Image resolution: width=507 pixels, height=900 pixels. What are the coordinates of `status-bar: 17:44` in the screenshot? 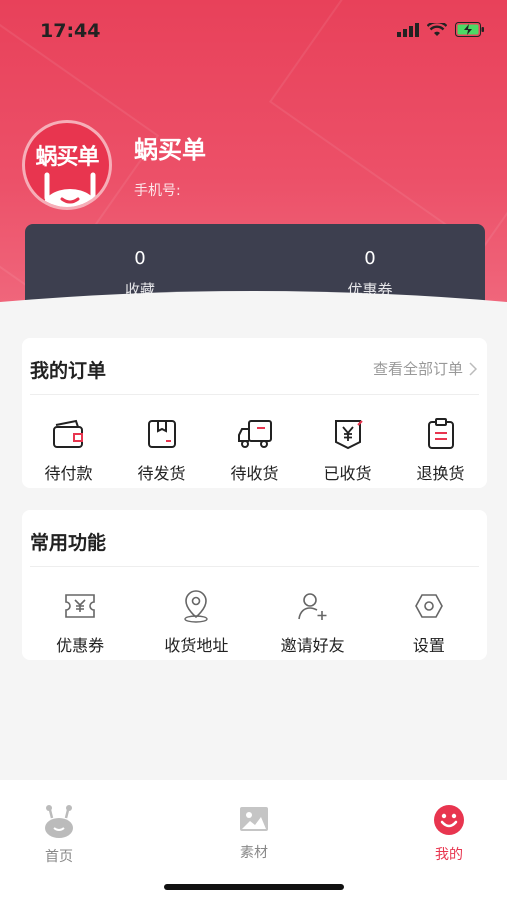 It's located at (253, 32).